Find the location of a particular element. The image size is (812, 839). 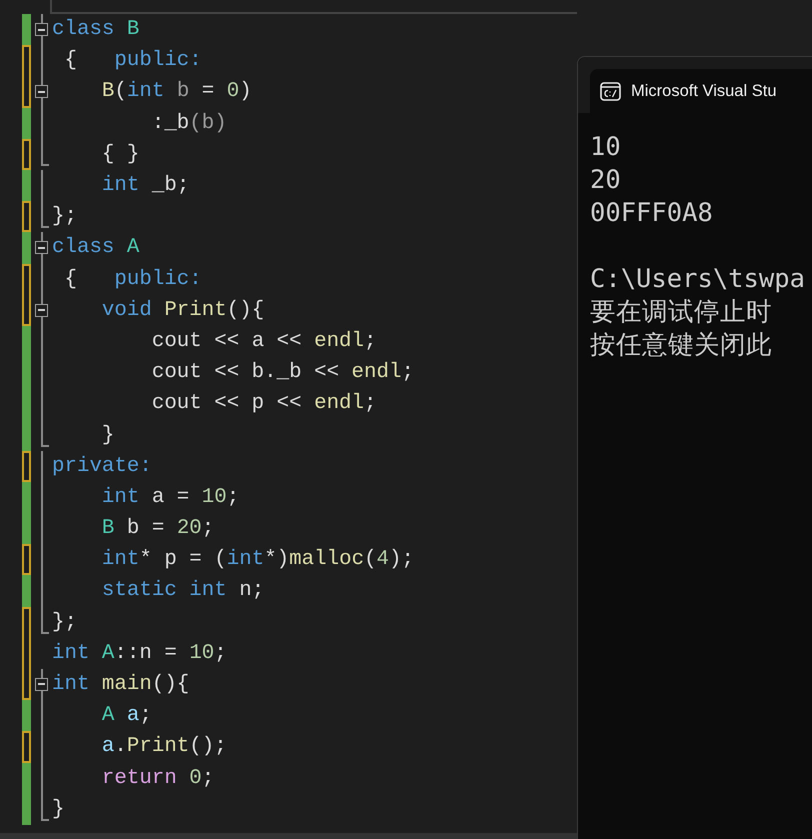

code-line: :_b(b) is located at coordinates (188, 123).